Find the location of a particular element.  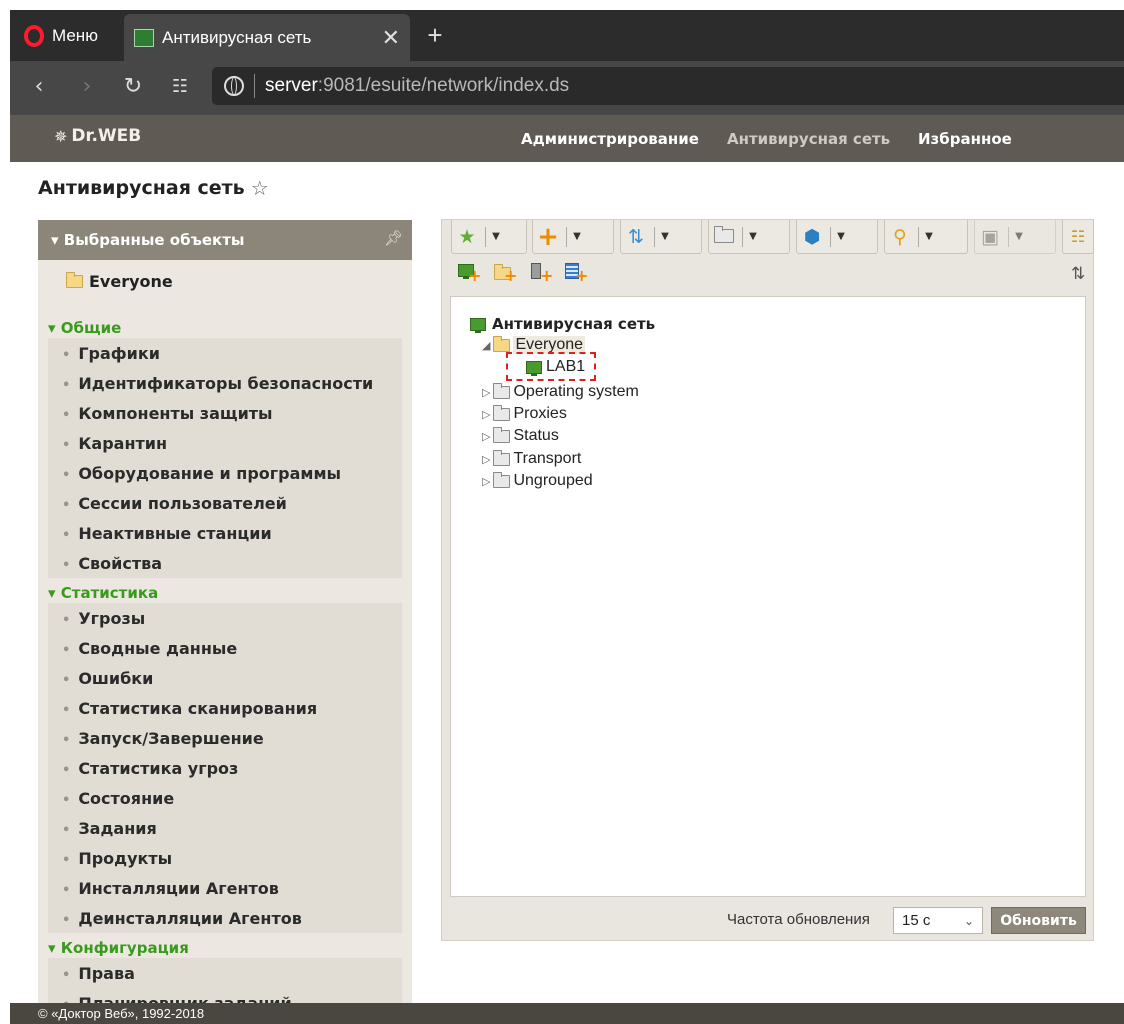

sidebar-item-protection-components: Компоненты защиты is located at coordinates (167, 413).